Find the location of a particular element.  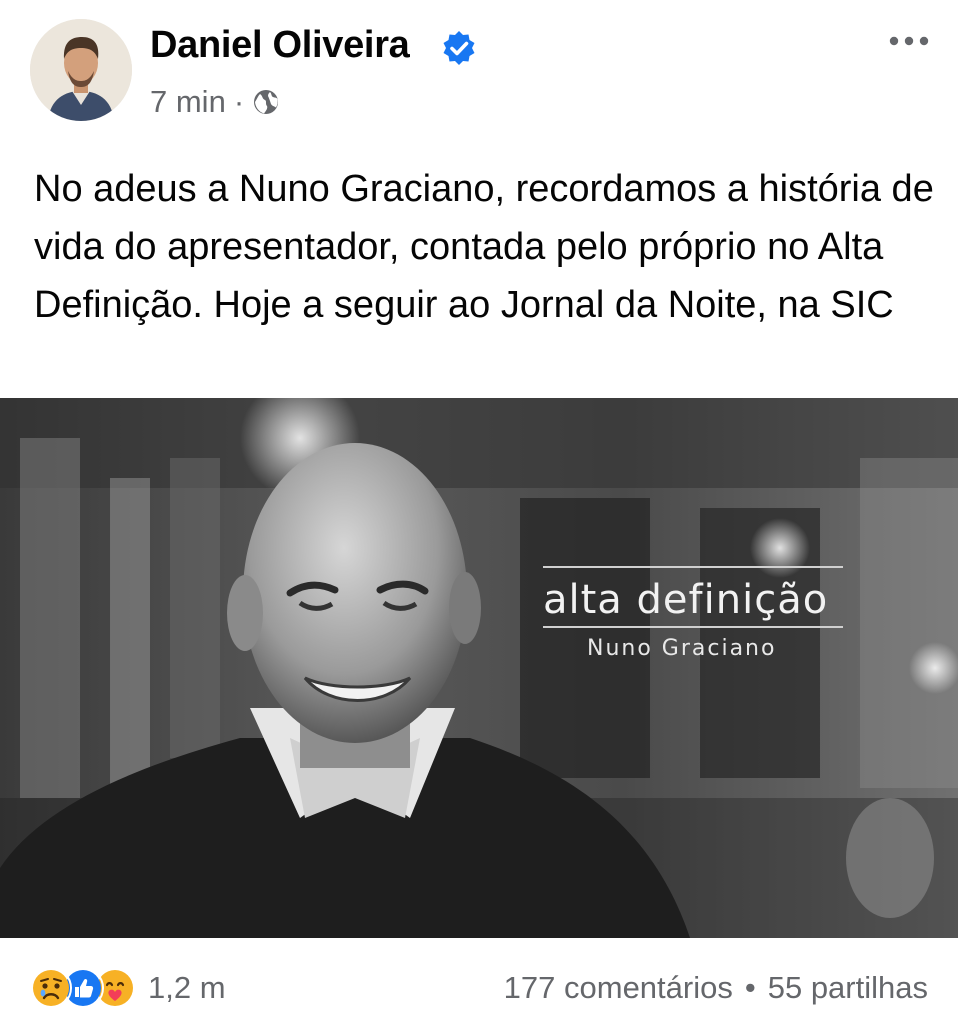

post-footer: 1,2 m 177 comentários • 55 partilhas is located at coordinates (479, 987).